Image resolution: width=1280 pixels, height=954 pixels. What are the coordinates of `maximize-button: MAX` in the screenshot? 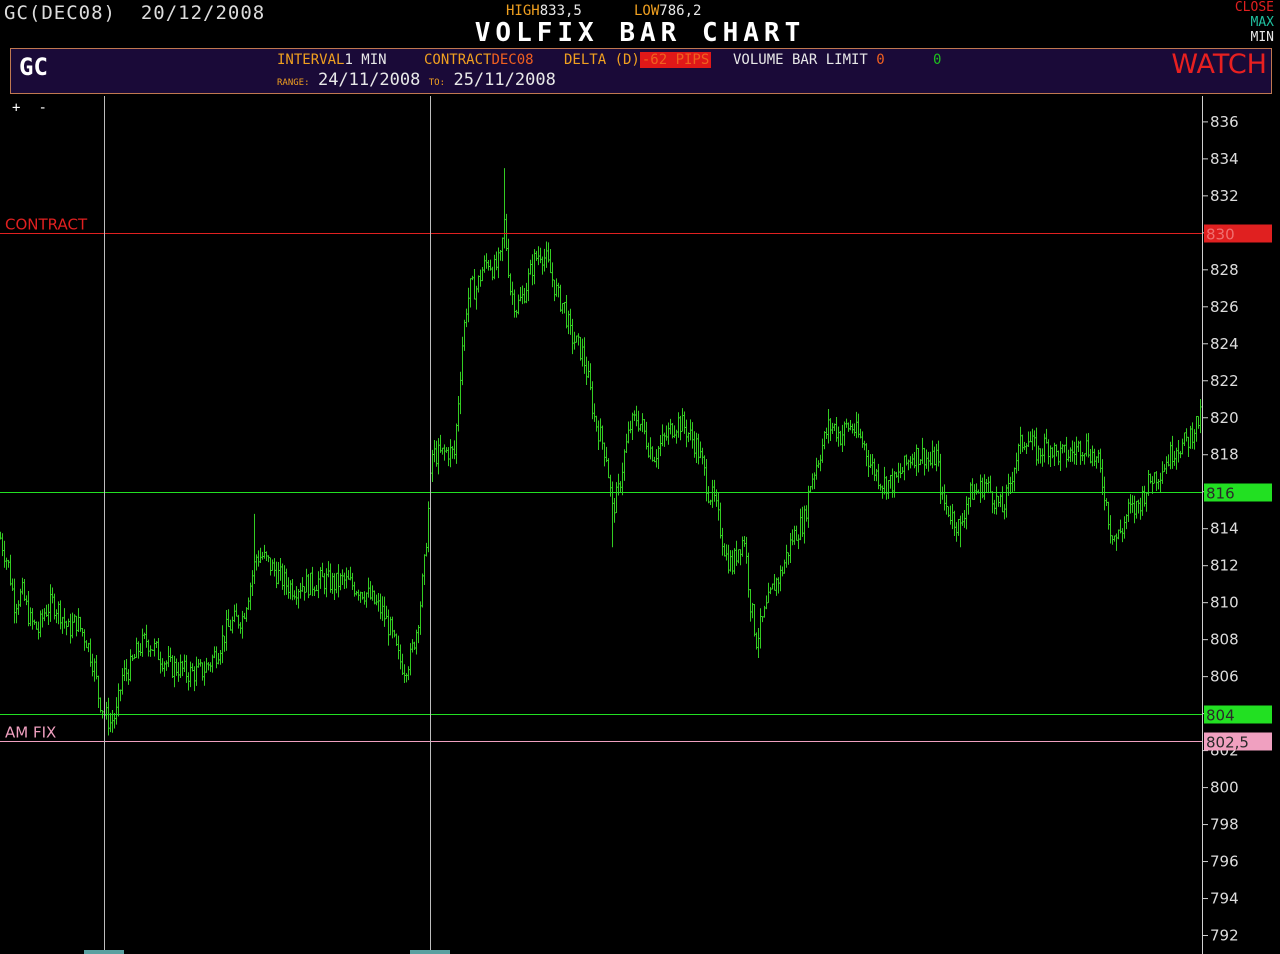 It's located at (1254, 22).